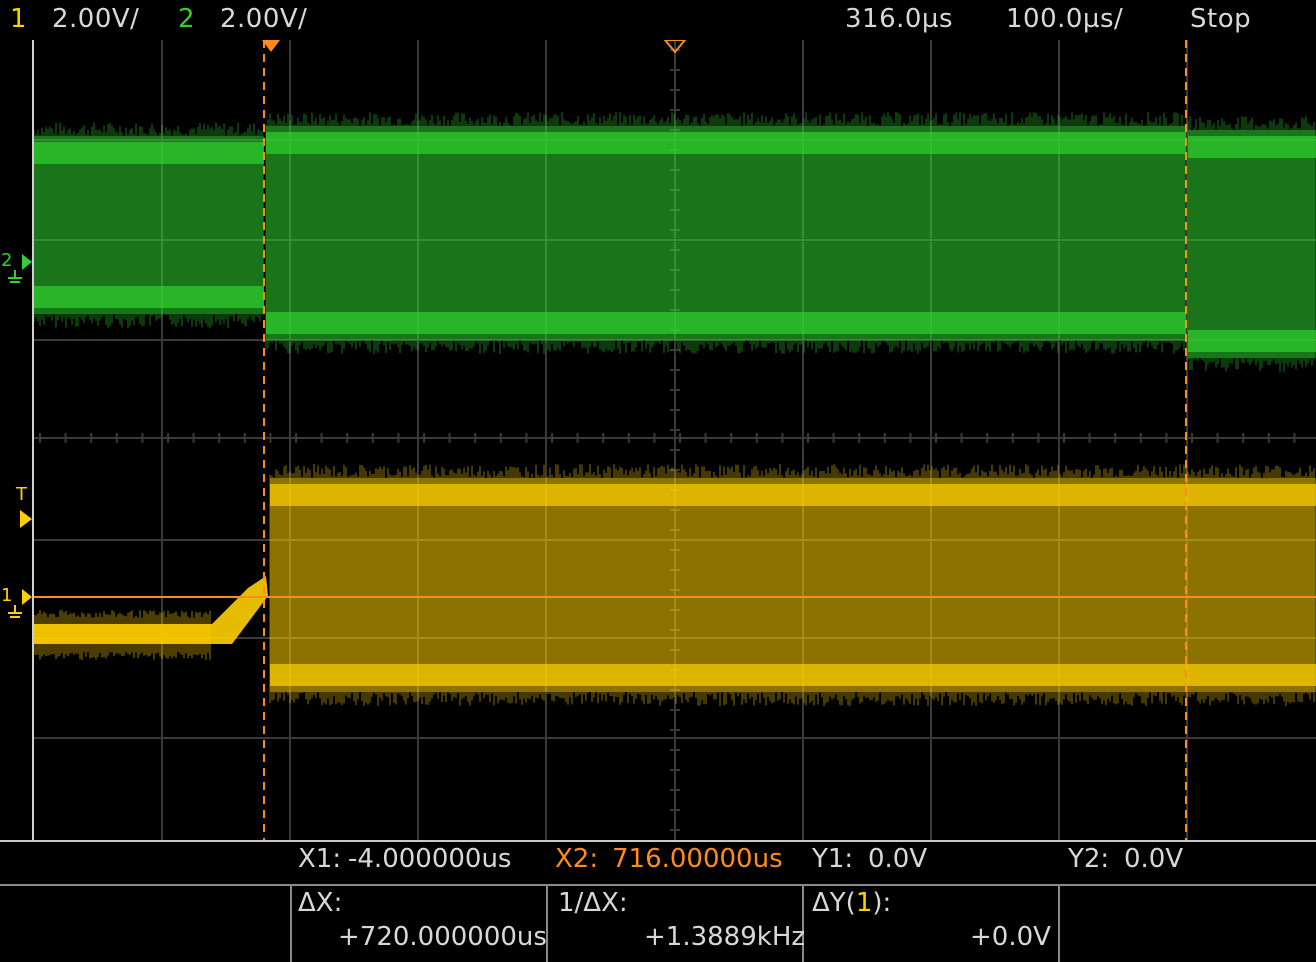 The width and height of the screenshot is (1316, 962). I want to click on x1-value: -4.000000us, so click(429, 859).